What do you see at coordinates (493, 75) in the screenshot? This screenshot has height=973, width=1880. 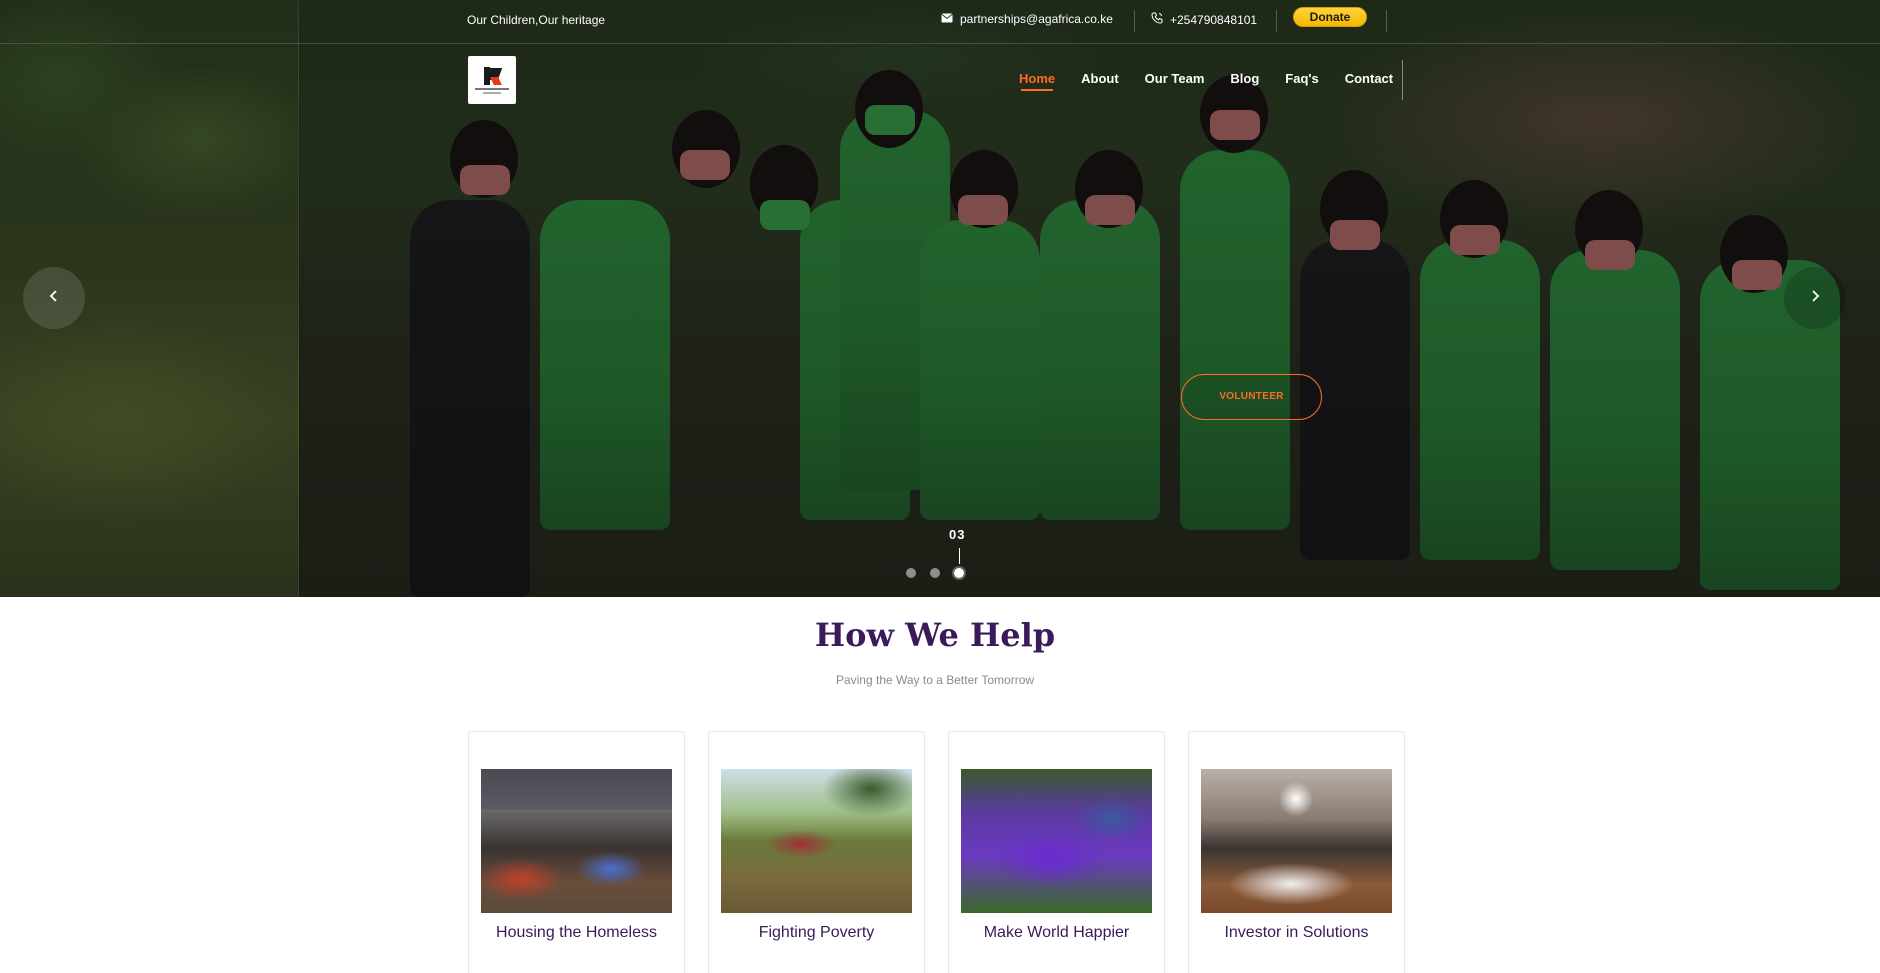 I see `logo-mark` at bounding box center [493, 75].